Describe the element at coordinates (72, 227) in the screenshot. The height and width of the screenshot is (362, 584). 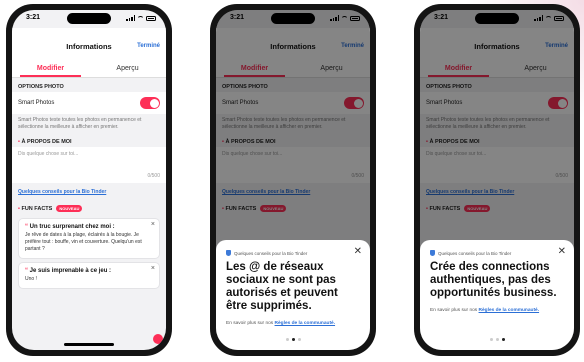
I see `fun-fact-question-text: Un truc surprenant chez moi :` at that location.